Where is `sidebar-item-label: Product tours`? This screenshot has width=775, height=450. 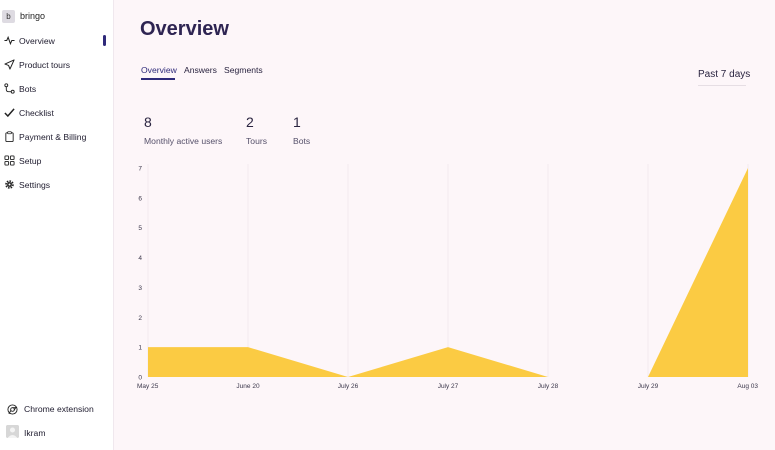 sidebar-item-label: Product tours is located at coordinates (45, 65).